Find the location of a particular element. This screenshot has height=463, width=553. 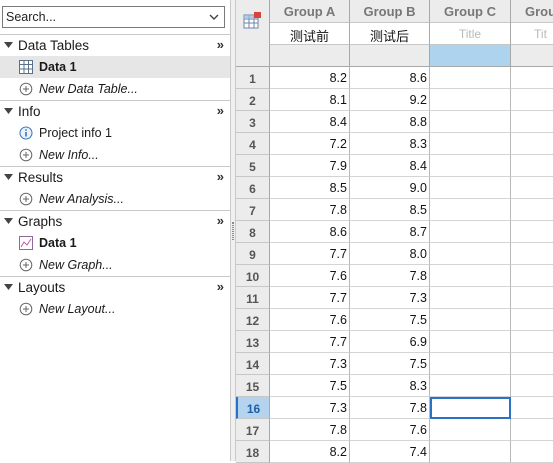

column-title: 测试后 is located at coordinates (390, 34).